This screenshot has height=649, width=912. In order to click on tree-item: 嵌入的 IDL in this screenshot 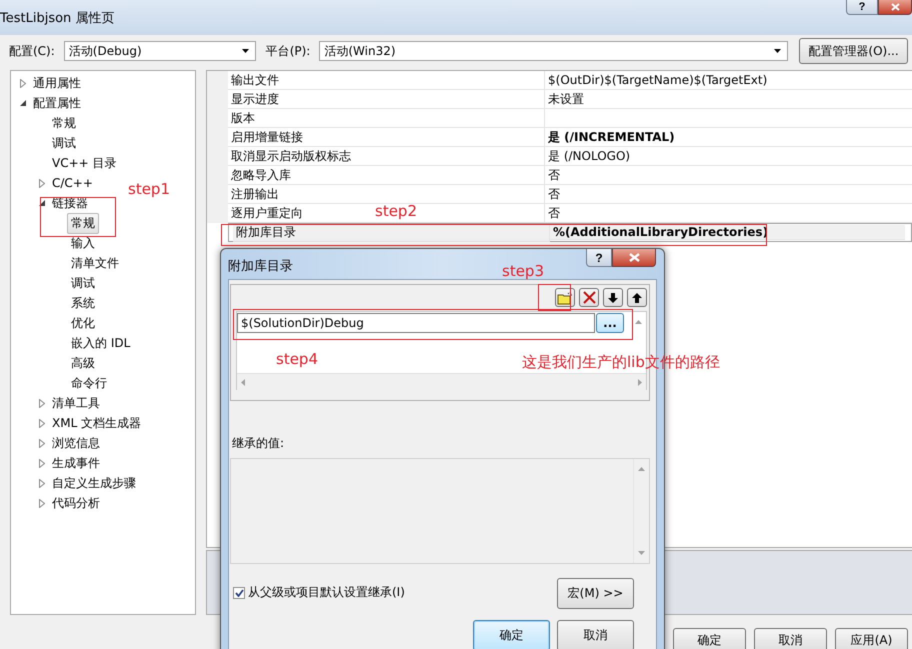, I will do `click(100, 343)`.